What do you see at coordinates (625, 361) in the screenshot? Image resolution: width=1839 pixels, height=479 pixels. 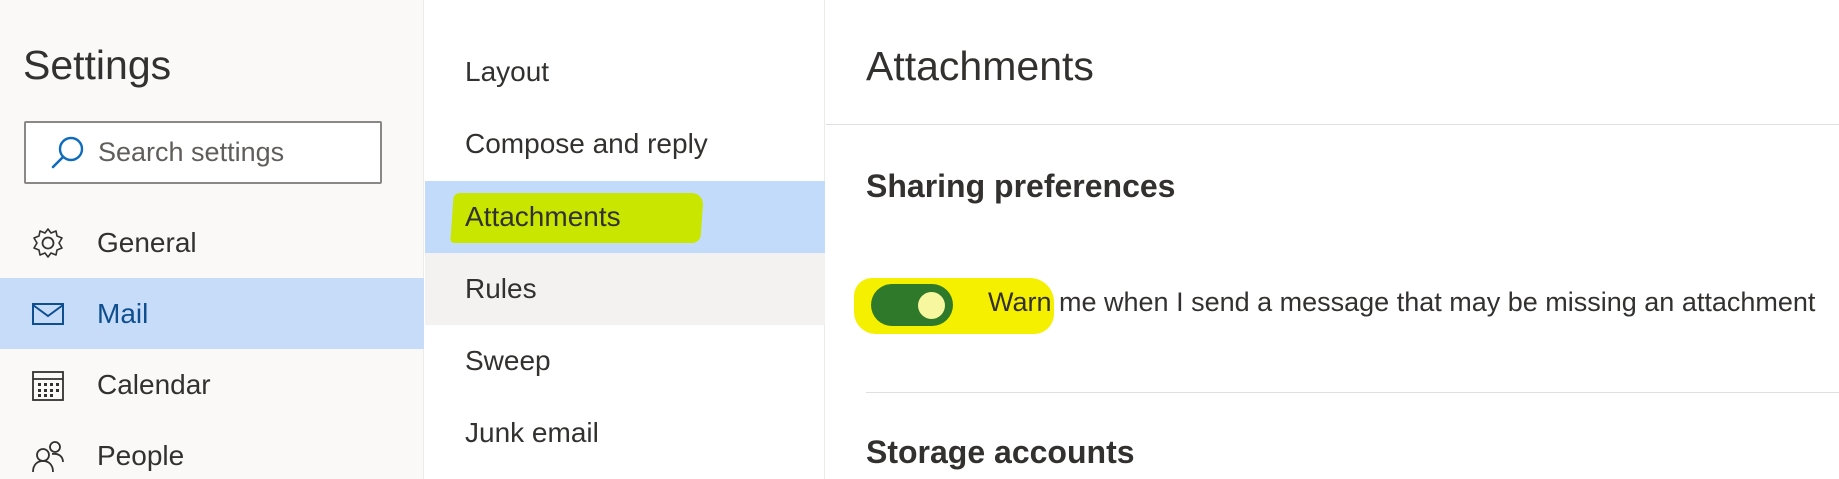 I see `menu-item-sweep: Sweep` at bounding box center [625, 361].